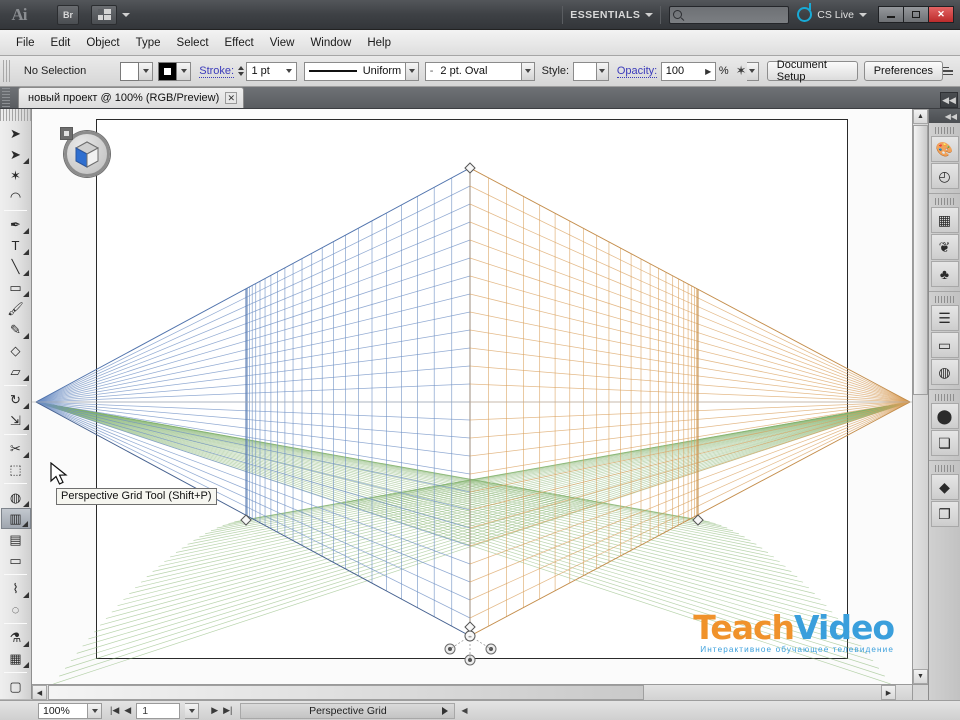  Describe the element at coordinates (16, 686) in the screenshot. I see `artboard-tool: ▢` at that location.